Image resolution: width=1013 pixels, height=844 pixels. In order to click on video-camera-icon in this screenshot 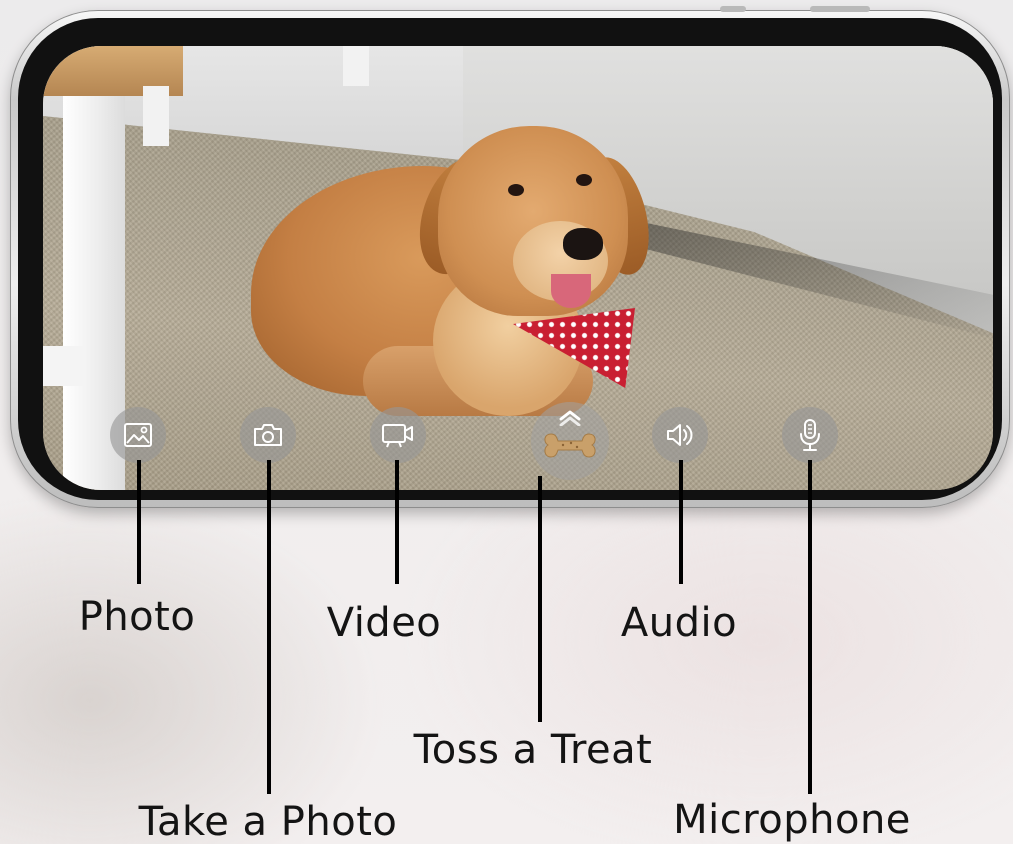, I will do `click(397, 436)`.